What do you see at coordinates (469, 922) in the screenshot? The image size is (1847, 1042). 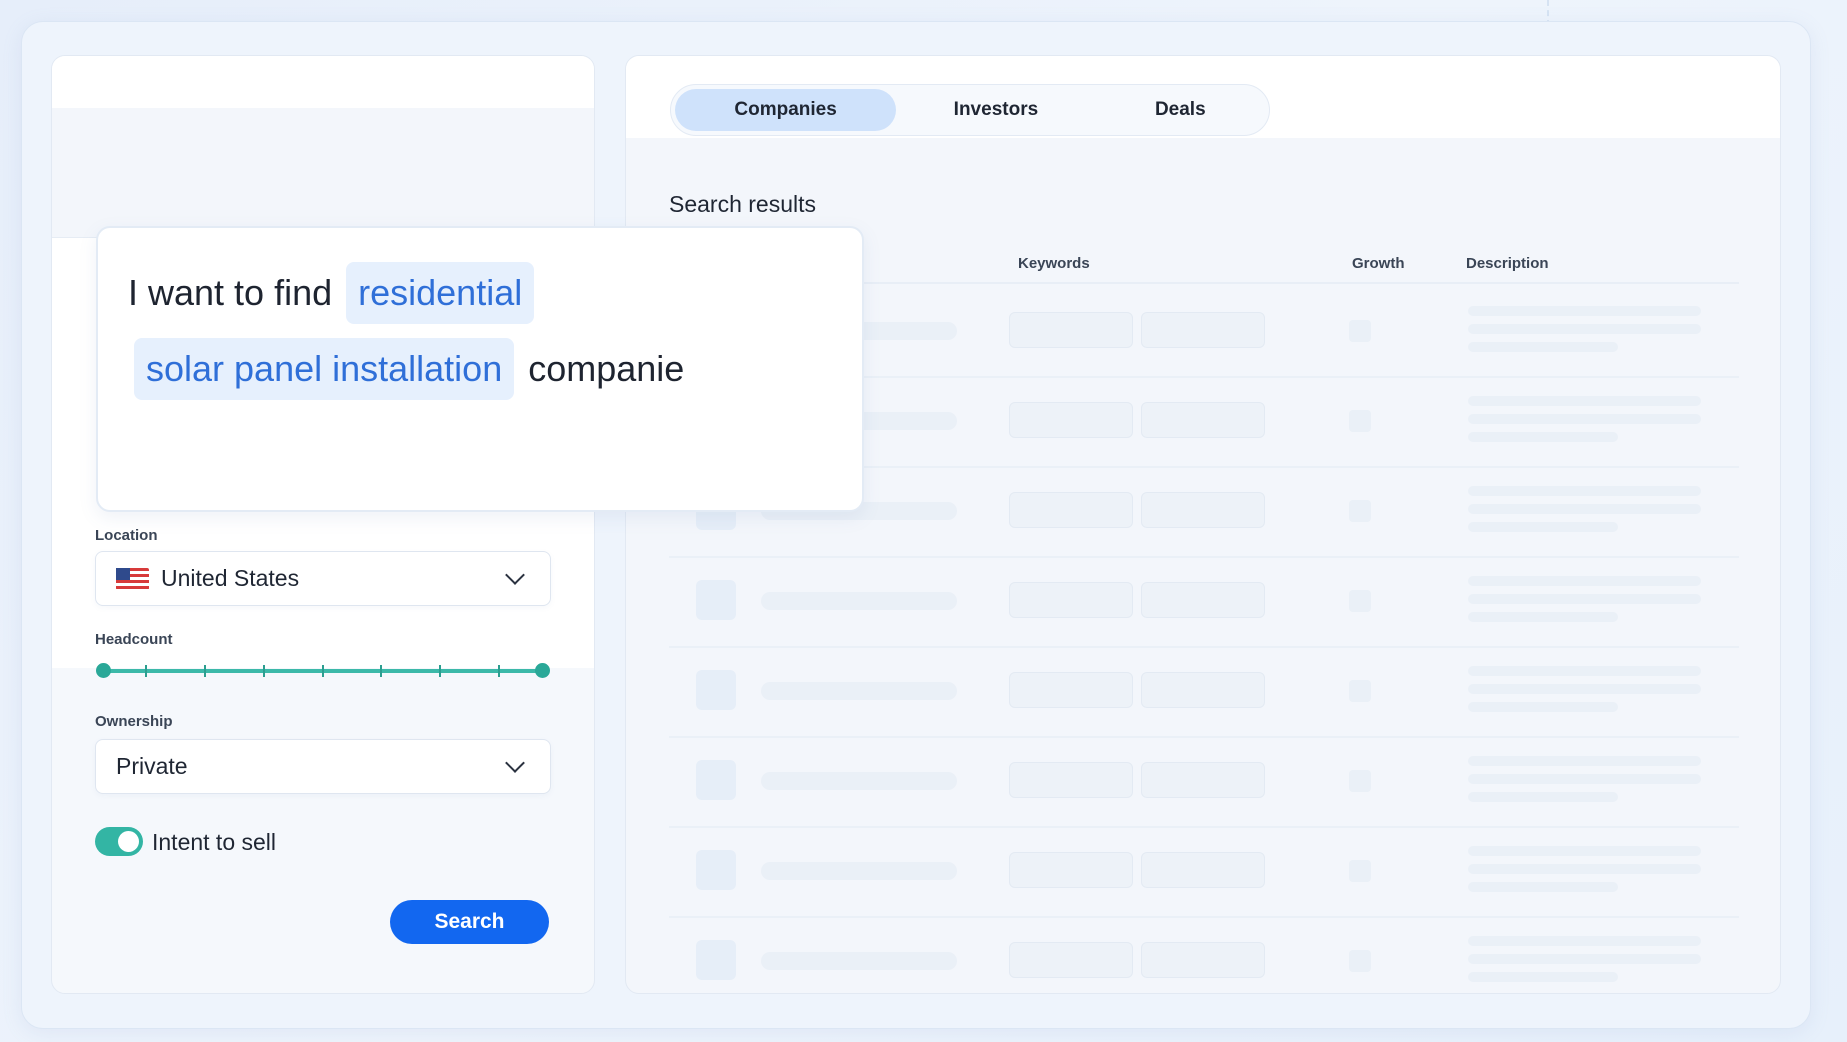 I see `search-button: Search` at bounding box center [469, 922].